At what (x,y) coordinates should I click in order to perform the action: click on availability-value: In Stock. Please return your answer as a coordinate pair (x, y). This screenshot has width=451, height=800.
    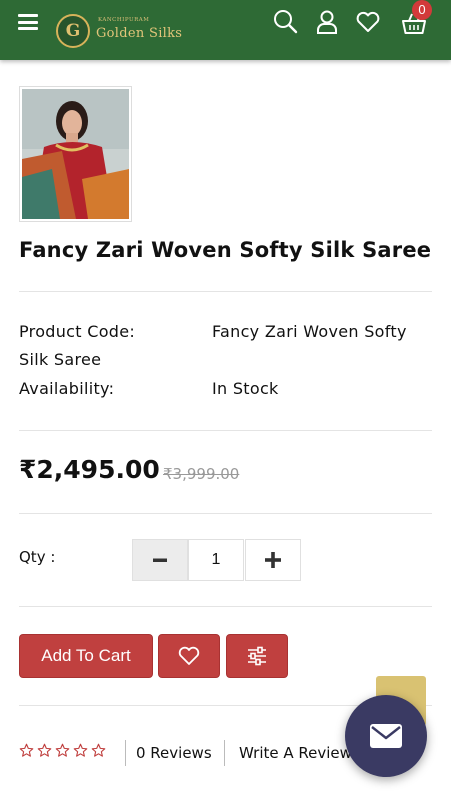
    Looking at the image, I should click on (245, 388).